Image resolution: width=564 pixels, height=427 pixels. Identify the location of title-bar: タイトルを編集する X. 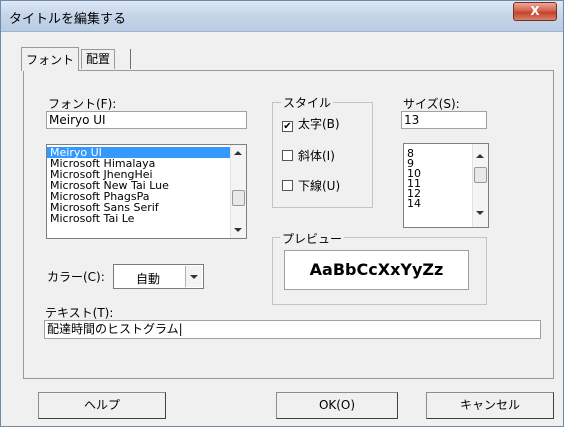
(282, 16).